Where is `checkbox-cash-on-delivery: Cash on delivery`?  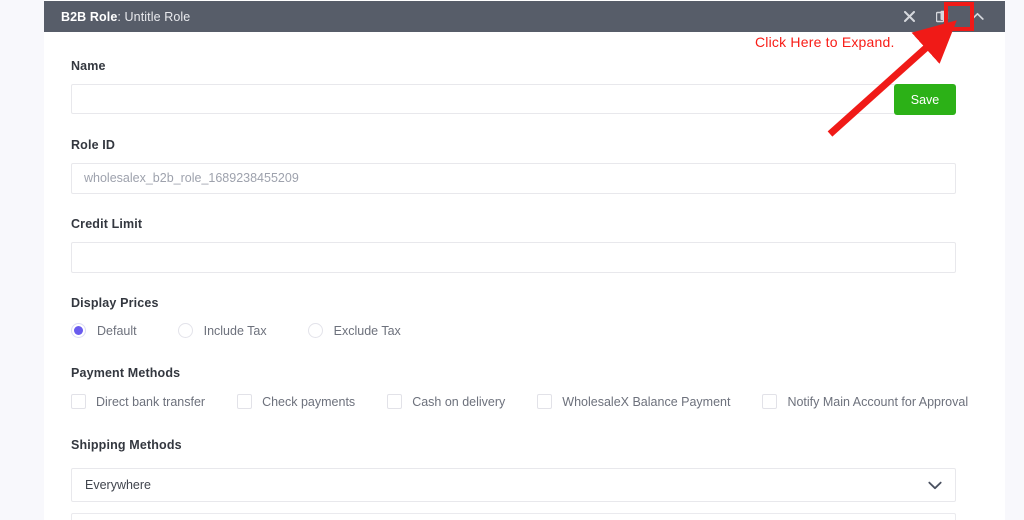
checkbox-cash-on-delivery: Cash on delivery is located at coordinates (446, 401).